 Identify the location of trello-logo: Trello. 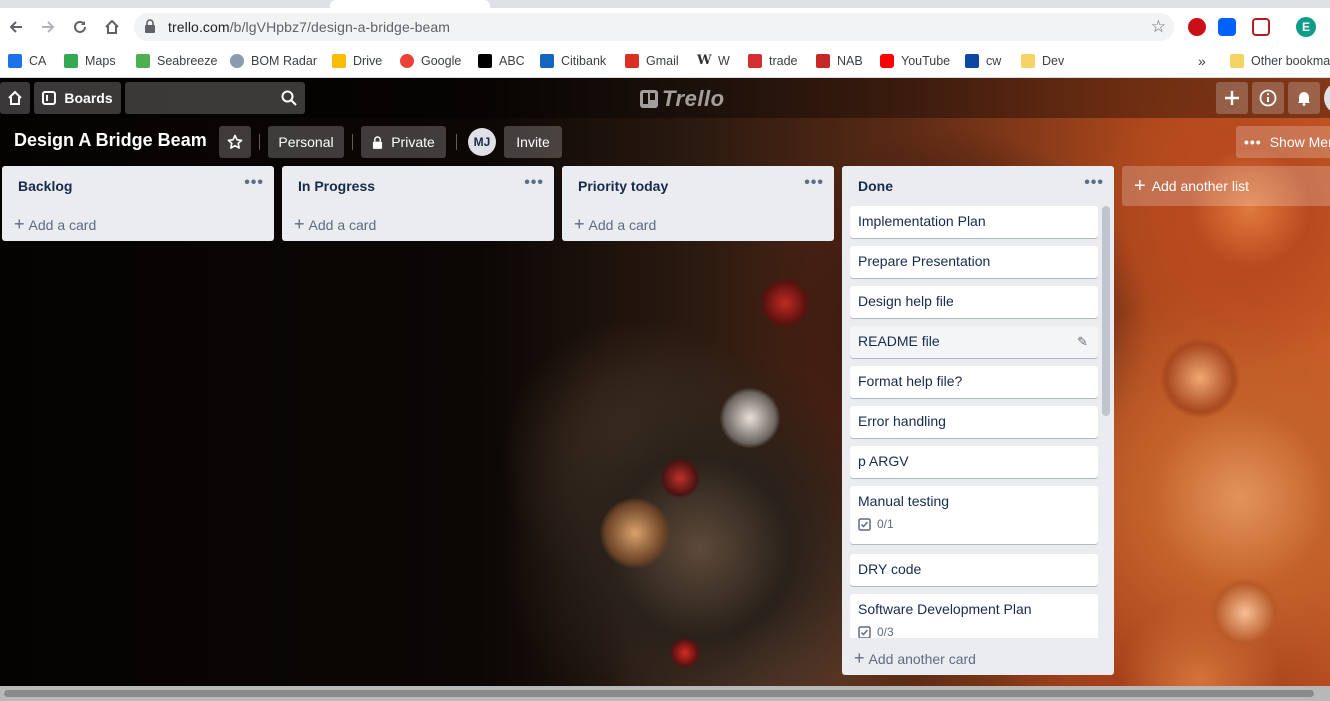
(682, 99).